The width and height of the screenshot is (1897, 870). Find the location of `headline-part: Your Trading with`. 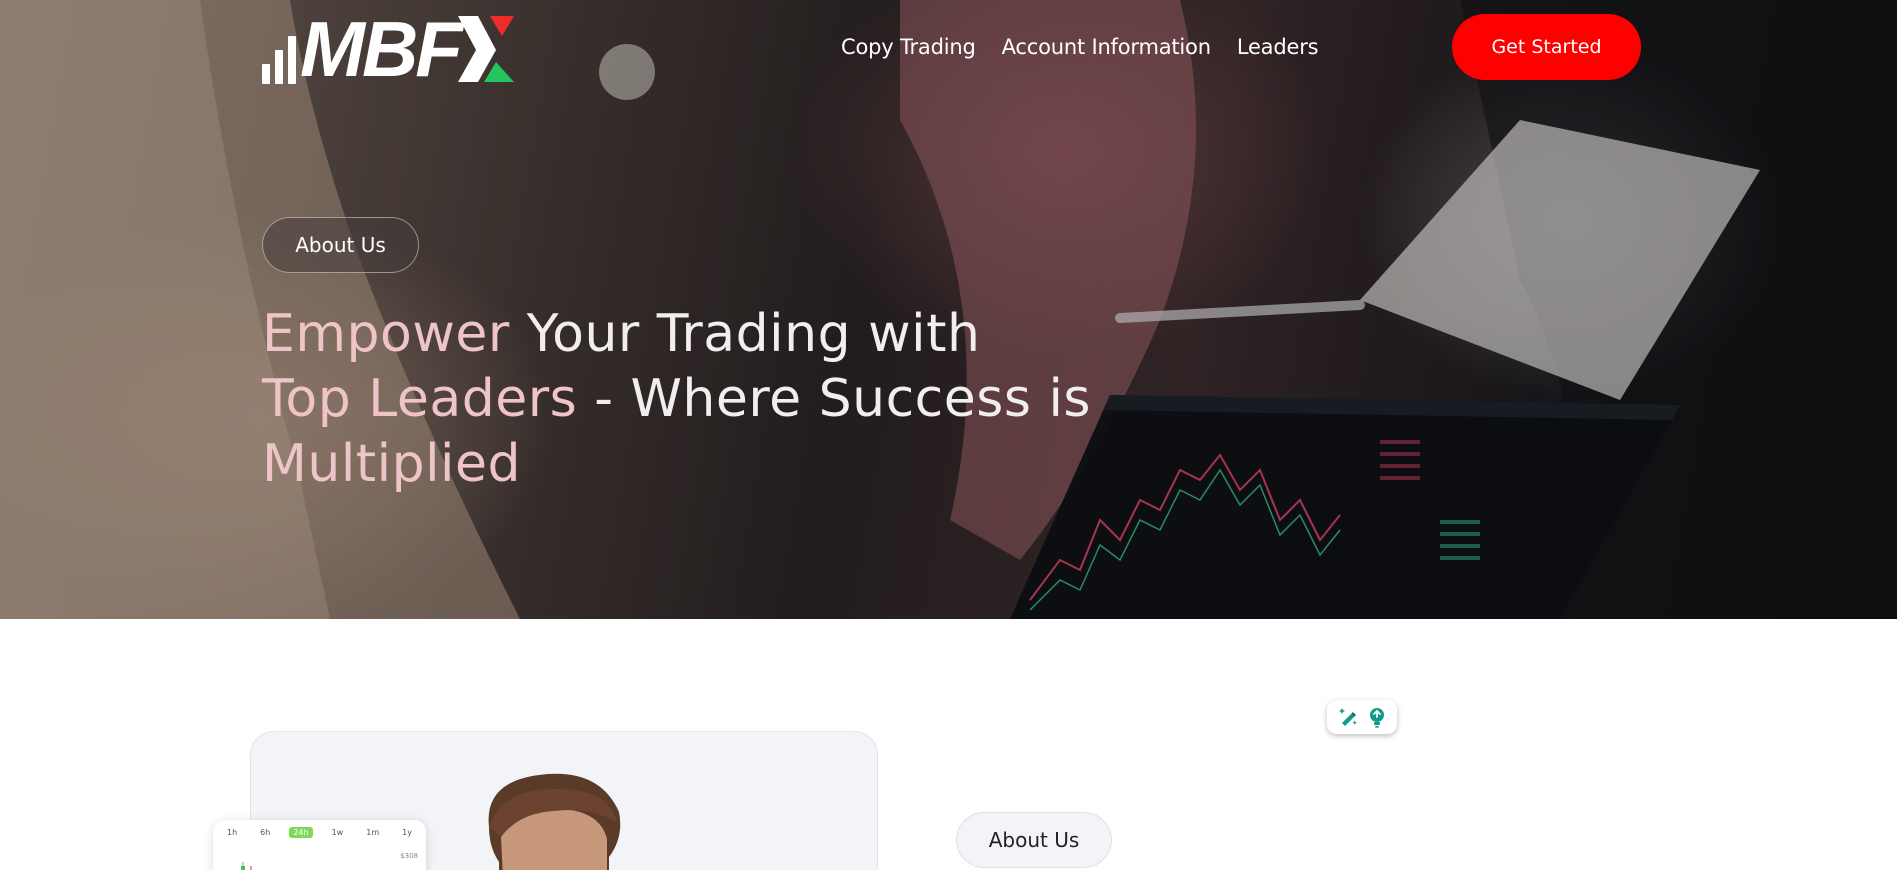

headline-part: Your Trading with is located at coordinates (753, 334).